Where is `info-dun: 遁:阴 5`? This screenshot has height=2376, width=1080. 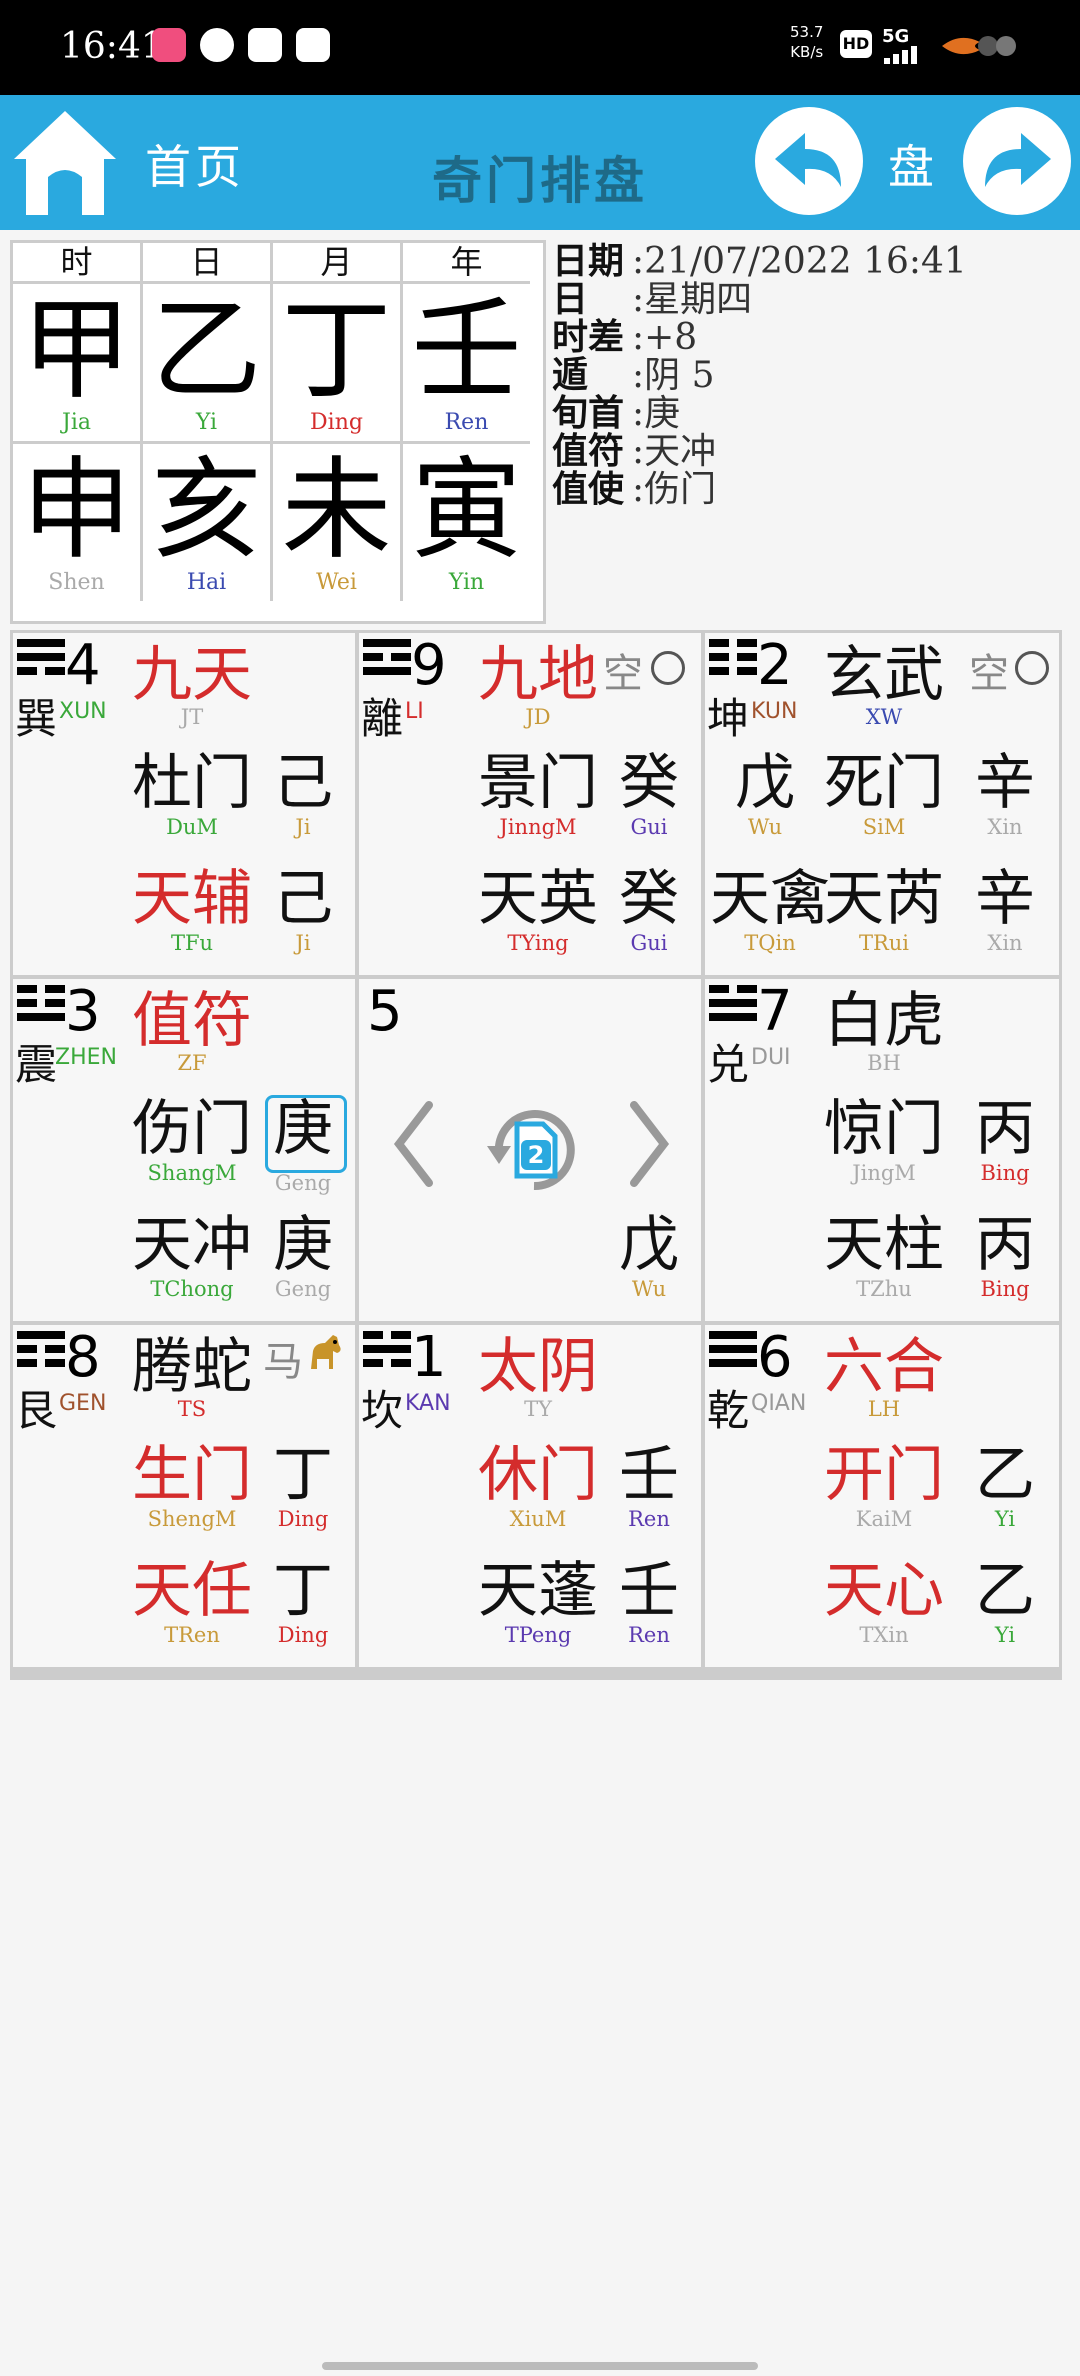 info-dun: 遁:阴 5 is located at coordinates (633, 375).